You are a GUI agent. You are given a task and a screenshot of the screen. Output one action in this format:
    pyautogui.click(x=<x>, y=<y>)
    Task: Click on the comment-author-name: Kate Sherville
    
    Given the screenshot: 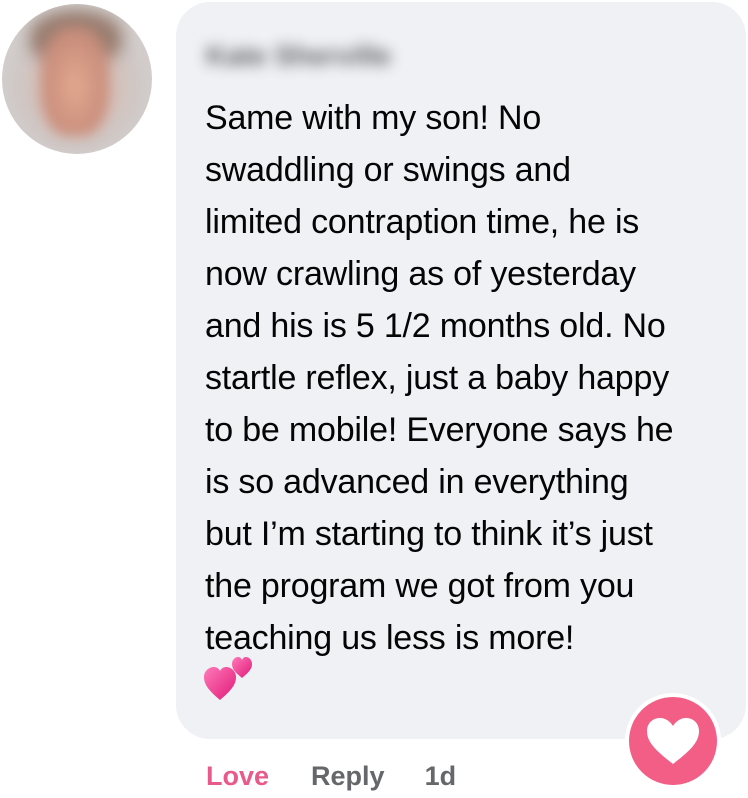 What is the action you would take?
    pyautogui.click(x=298, y=56)
    